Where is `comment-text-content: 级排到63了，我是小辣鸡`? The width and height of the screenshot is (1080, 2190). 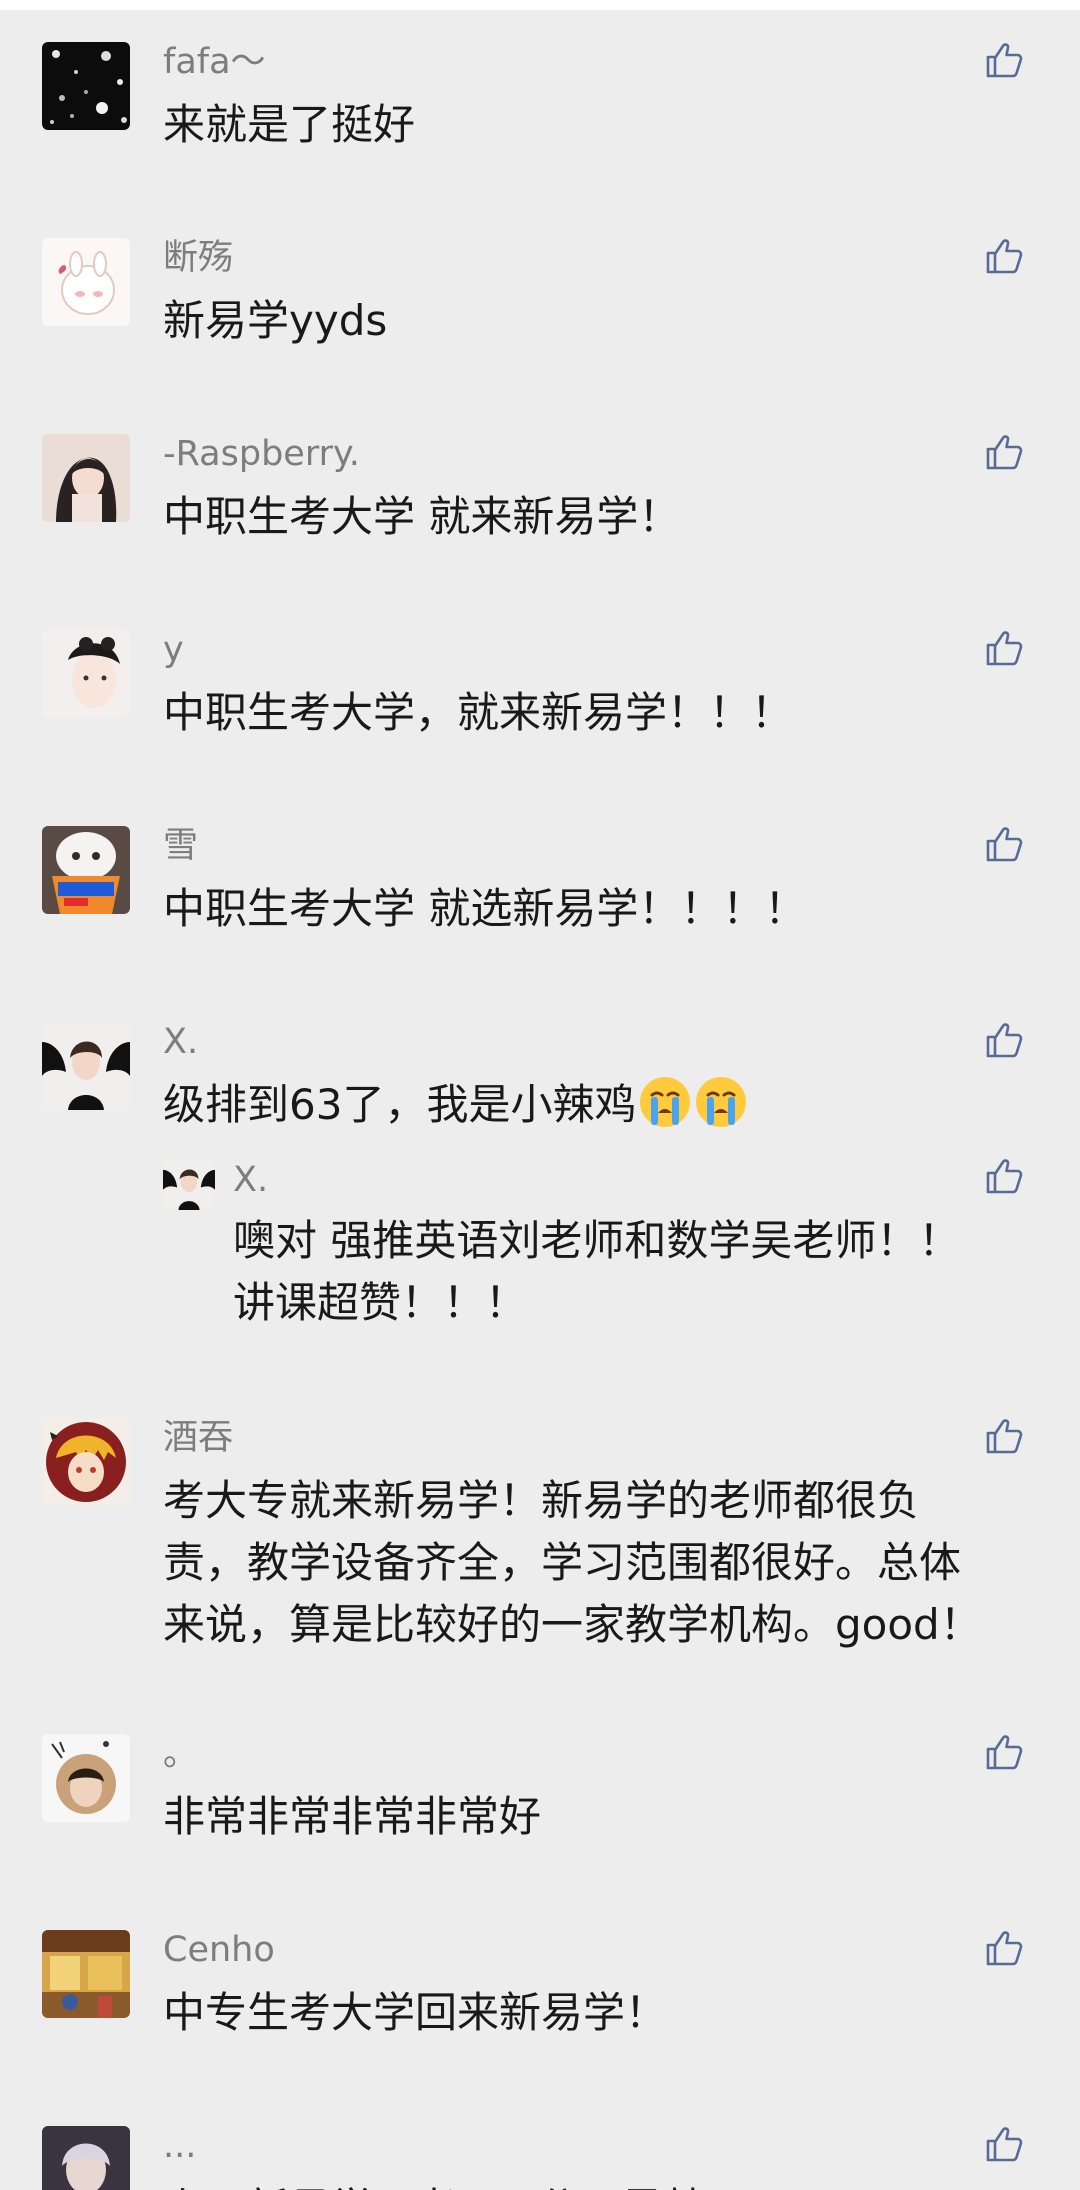 comment-text-content: 级排到63了，我是小辣鸡 is located at coordinates (400, 1104).